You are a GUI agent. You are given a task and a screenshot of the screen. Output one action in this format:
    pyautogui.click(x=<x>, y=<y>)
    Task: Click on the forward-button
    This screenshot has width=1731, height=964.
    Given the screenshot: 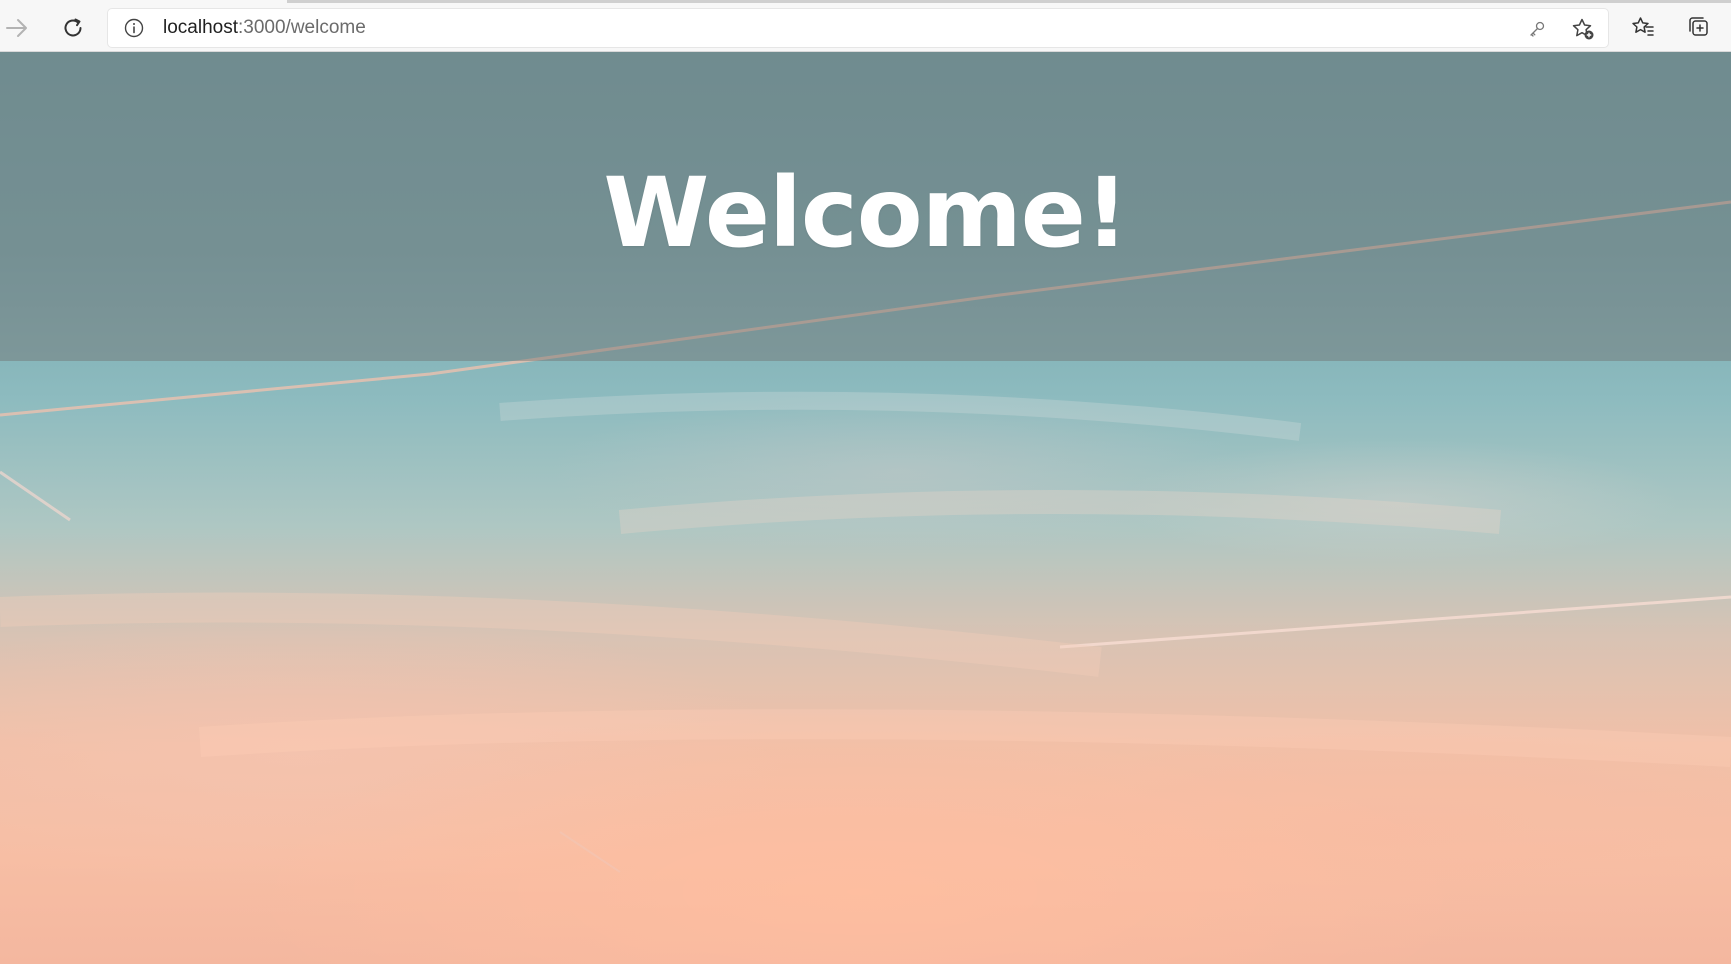 What is the action you would take?
    pyautogui.click(x=17, y=28)
    